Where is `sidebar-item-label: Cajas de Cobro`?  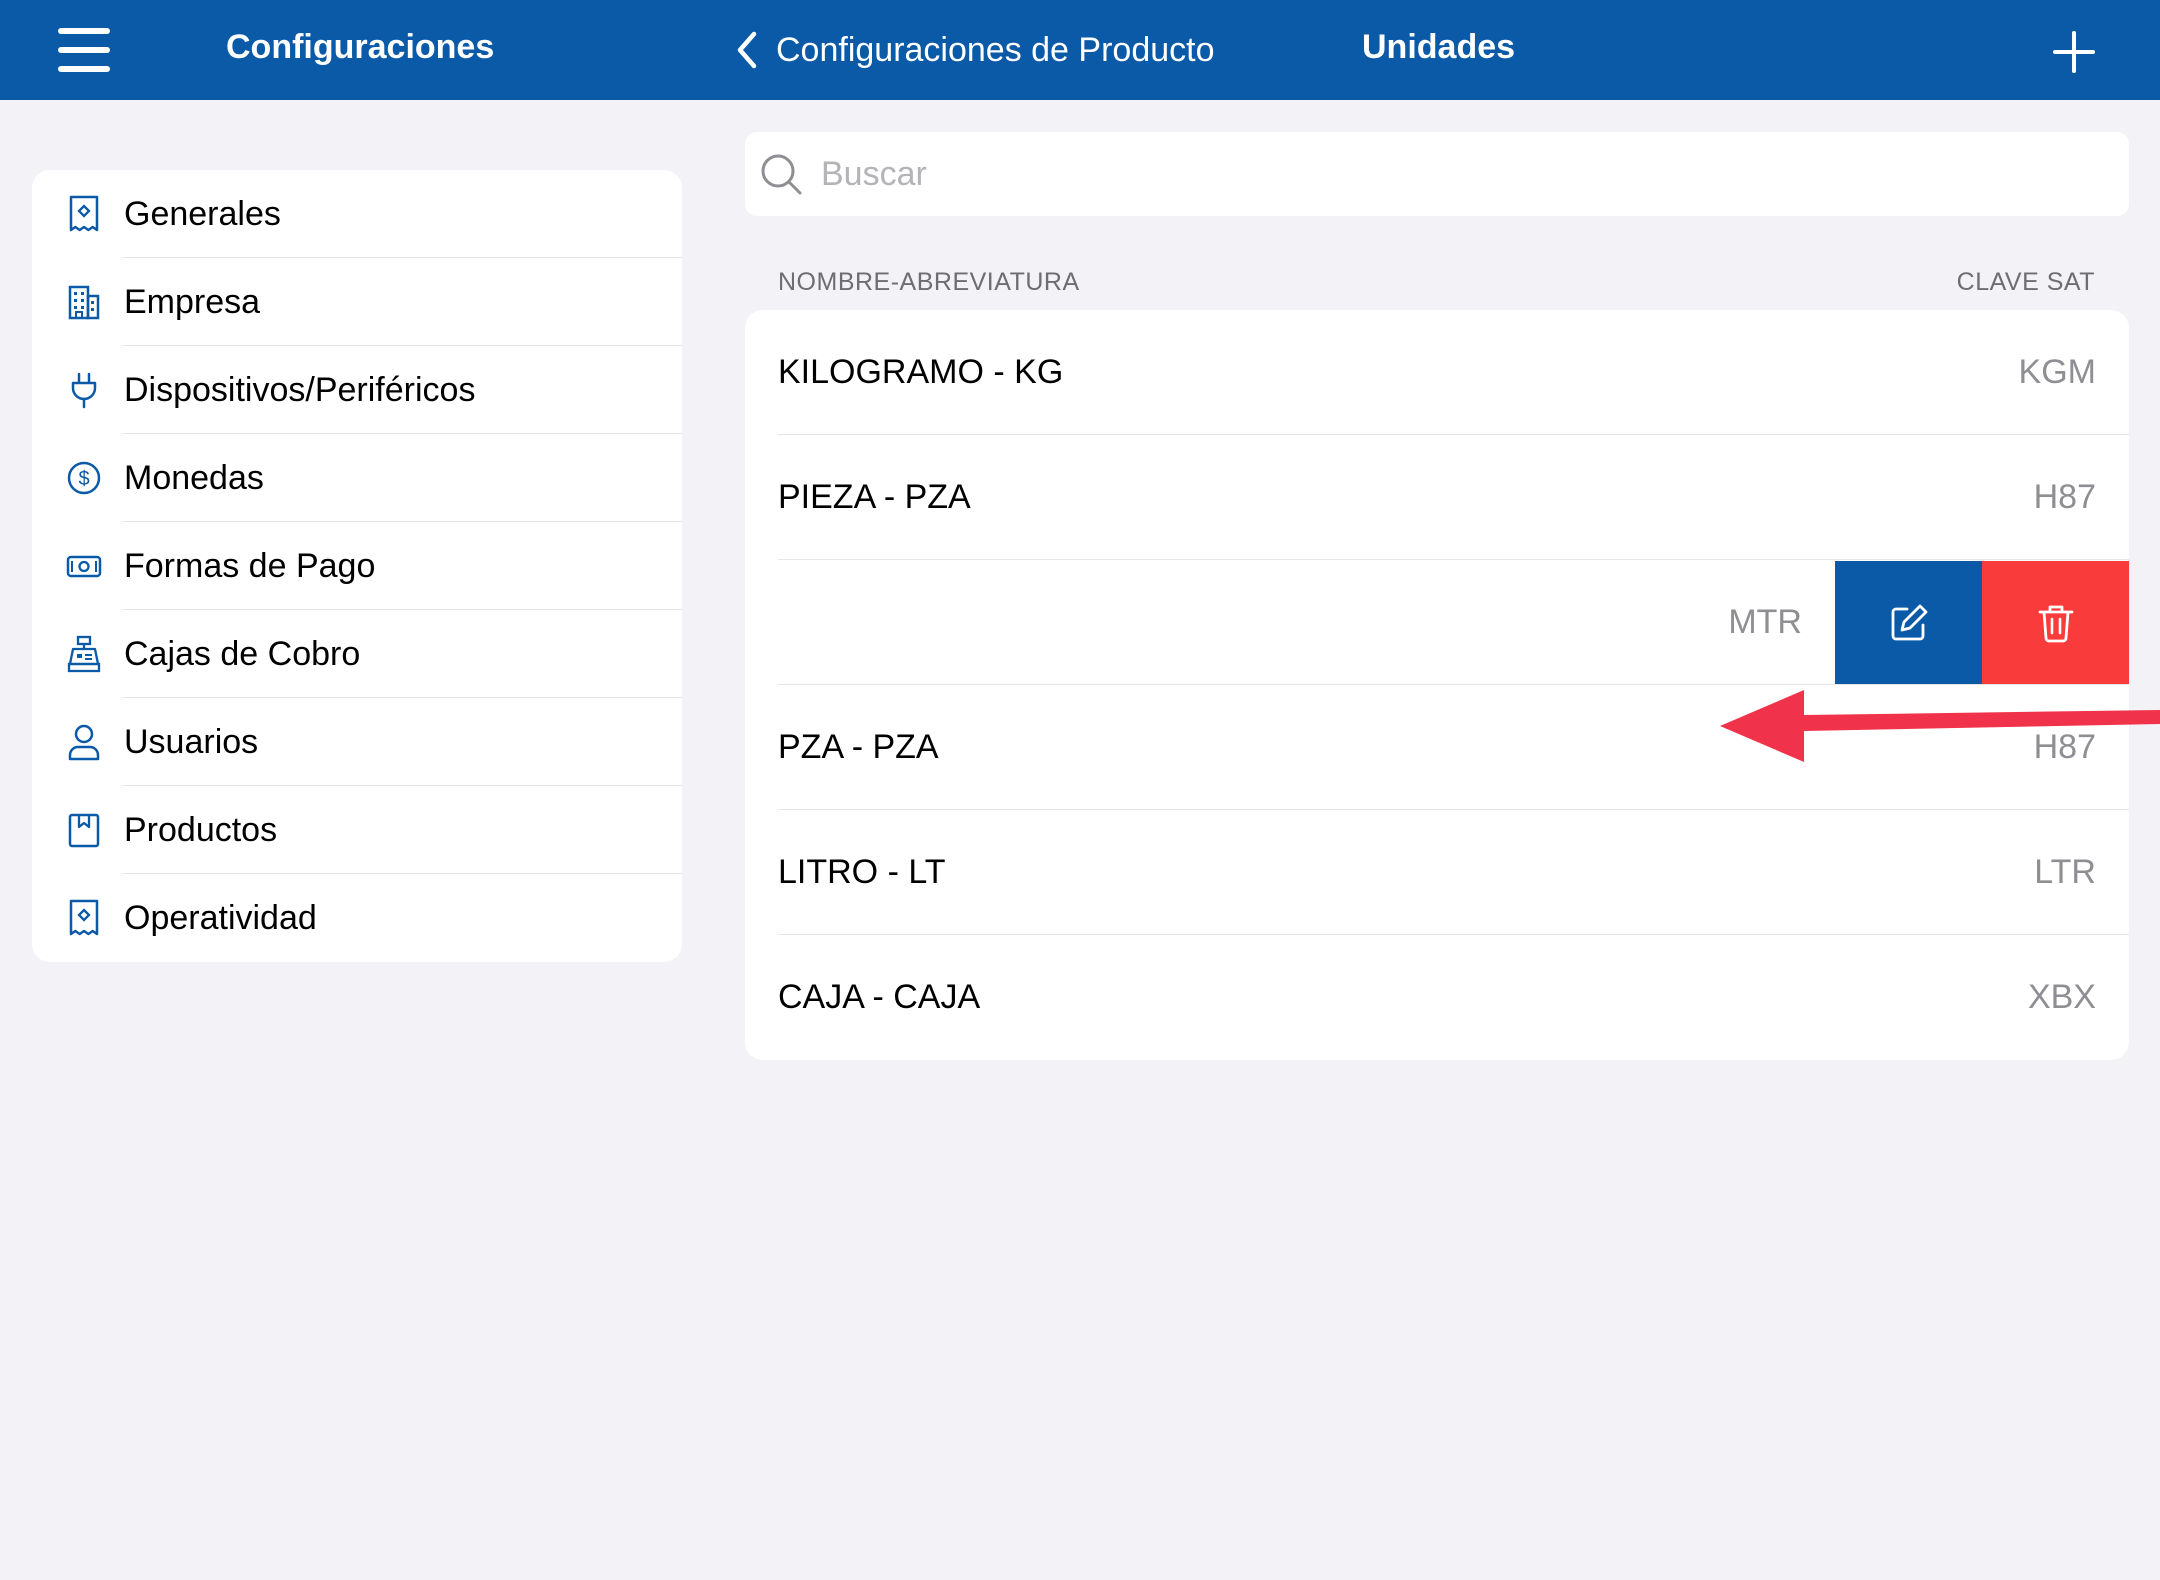 sidebar-item-label: Cajas de Cobro is located at coordinates (242, 653).